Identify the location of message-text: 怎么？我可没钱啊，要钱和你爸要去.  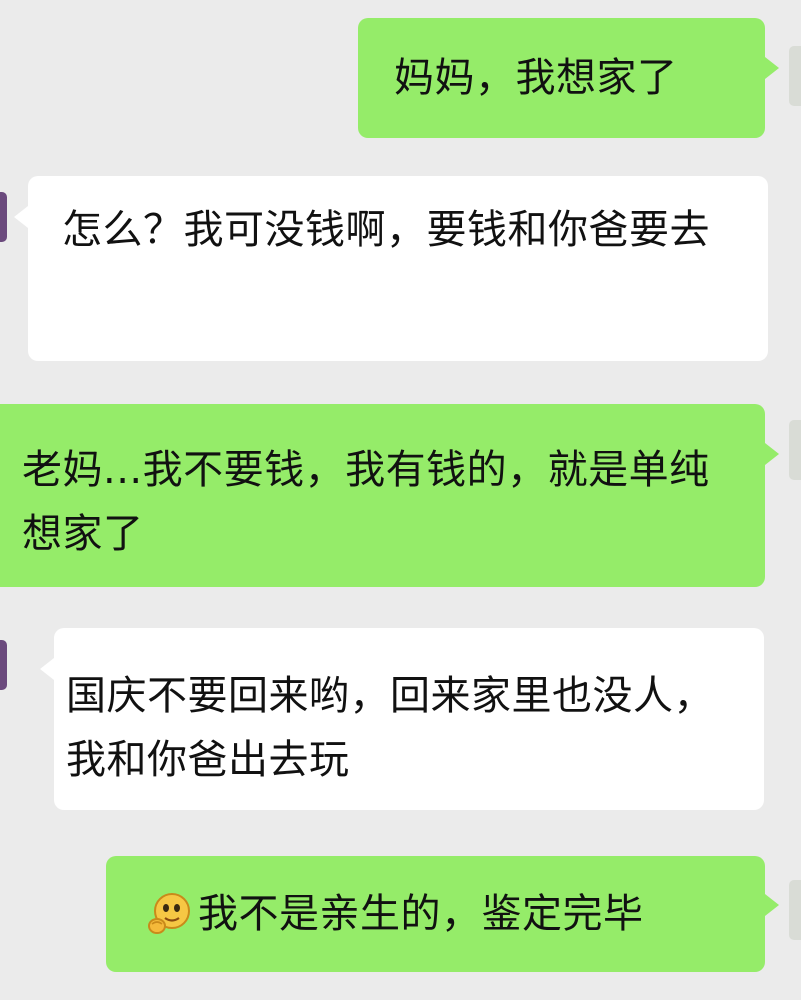
(386, 230).